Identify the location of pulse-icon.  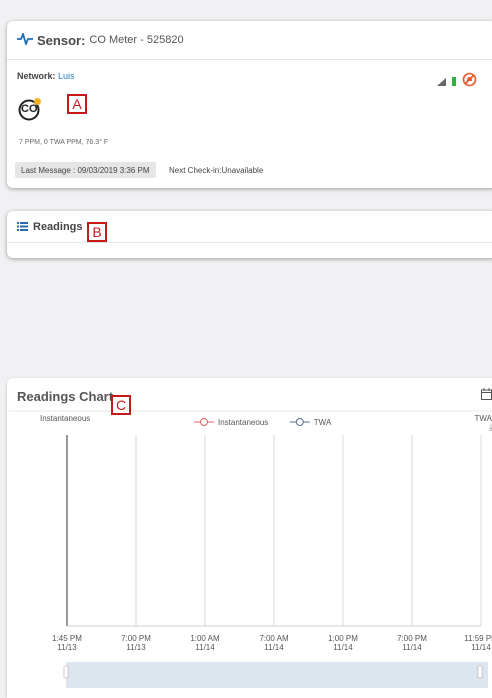
(25, 39).